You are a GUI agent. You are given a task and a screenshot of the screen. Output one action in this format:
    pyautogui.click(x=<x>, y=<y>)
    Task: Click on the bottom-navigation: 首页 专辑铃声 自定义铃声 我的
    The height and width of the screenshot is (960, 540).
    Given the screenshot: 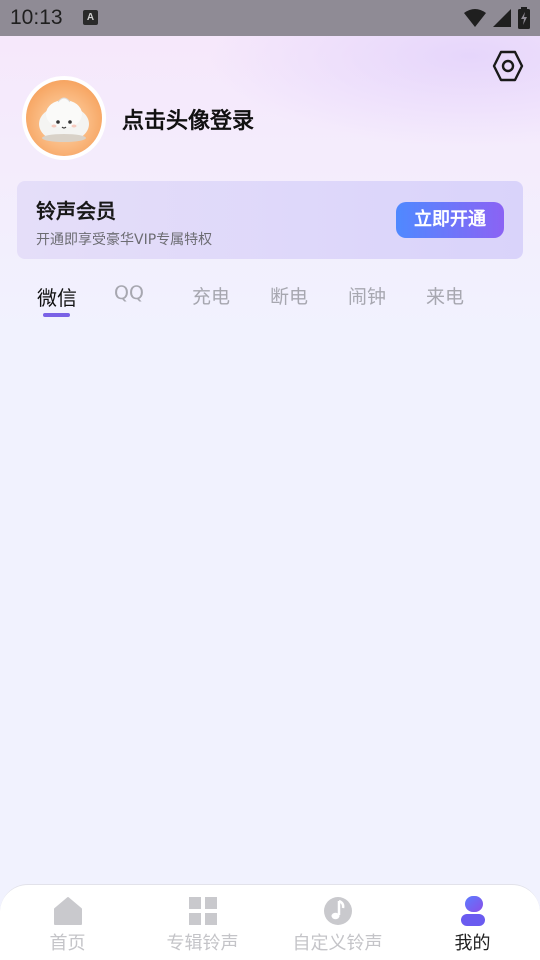 What is the action you would take?
    pyautogui.click(x=270, y=922)
    